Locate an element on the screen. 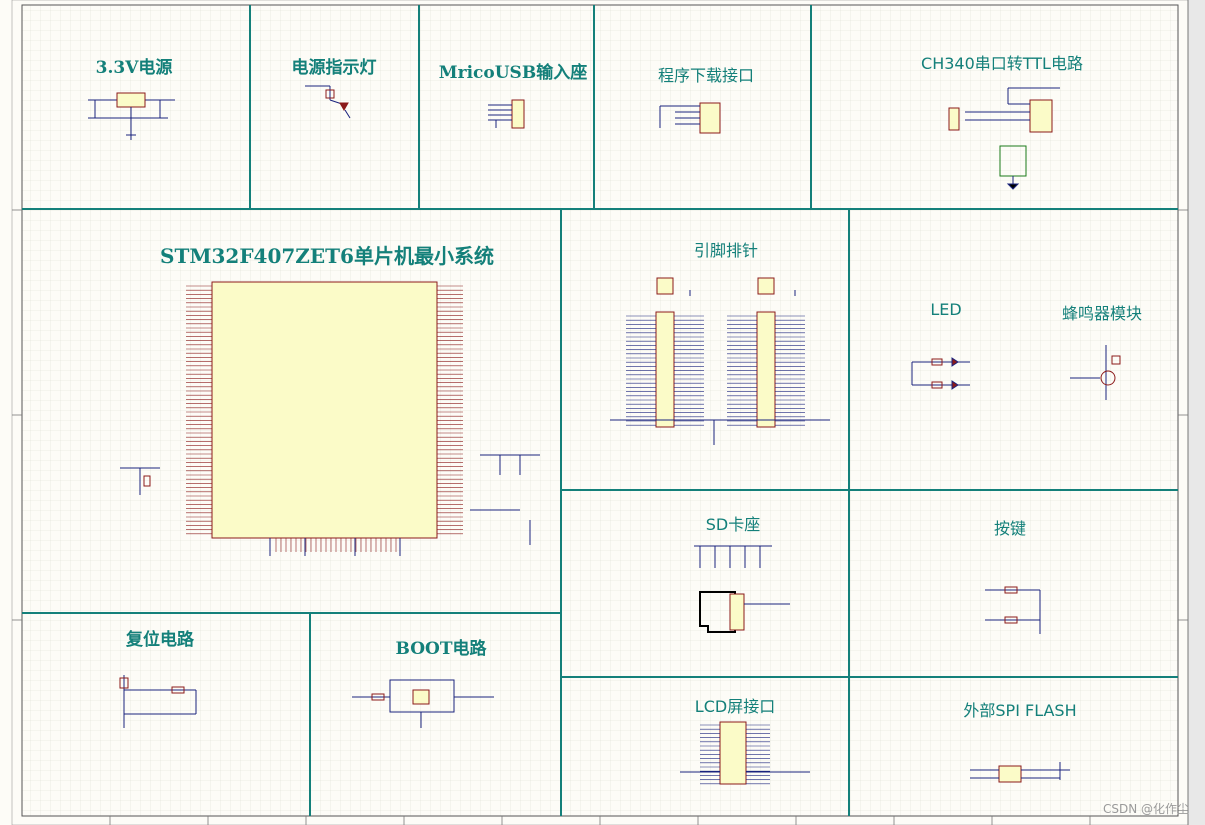 The height and width of the screenshot is (825, 1205). title-led: LED is located at coordinates (946, 309).